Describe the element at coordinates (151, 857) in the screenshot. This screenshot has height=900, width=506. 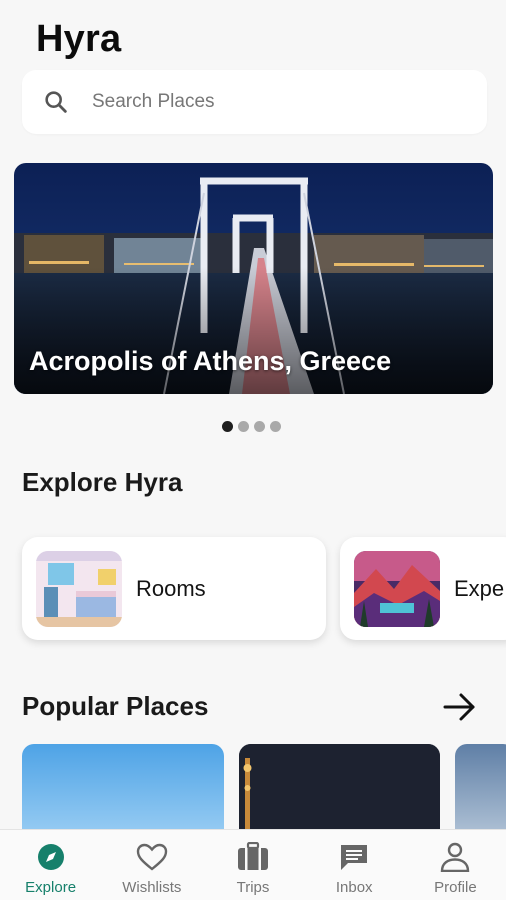
I see `heart-icon` at that location.